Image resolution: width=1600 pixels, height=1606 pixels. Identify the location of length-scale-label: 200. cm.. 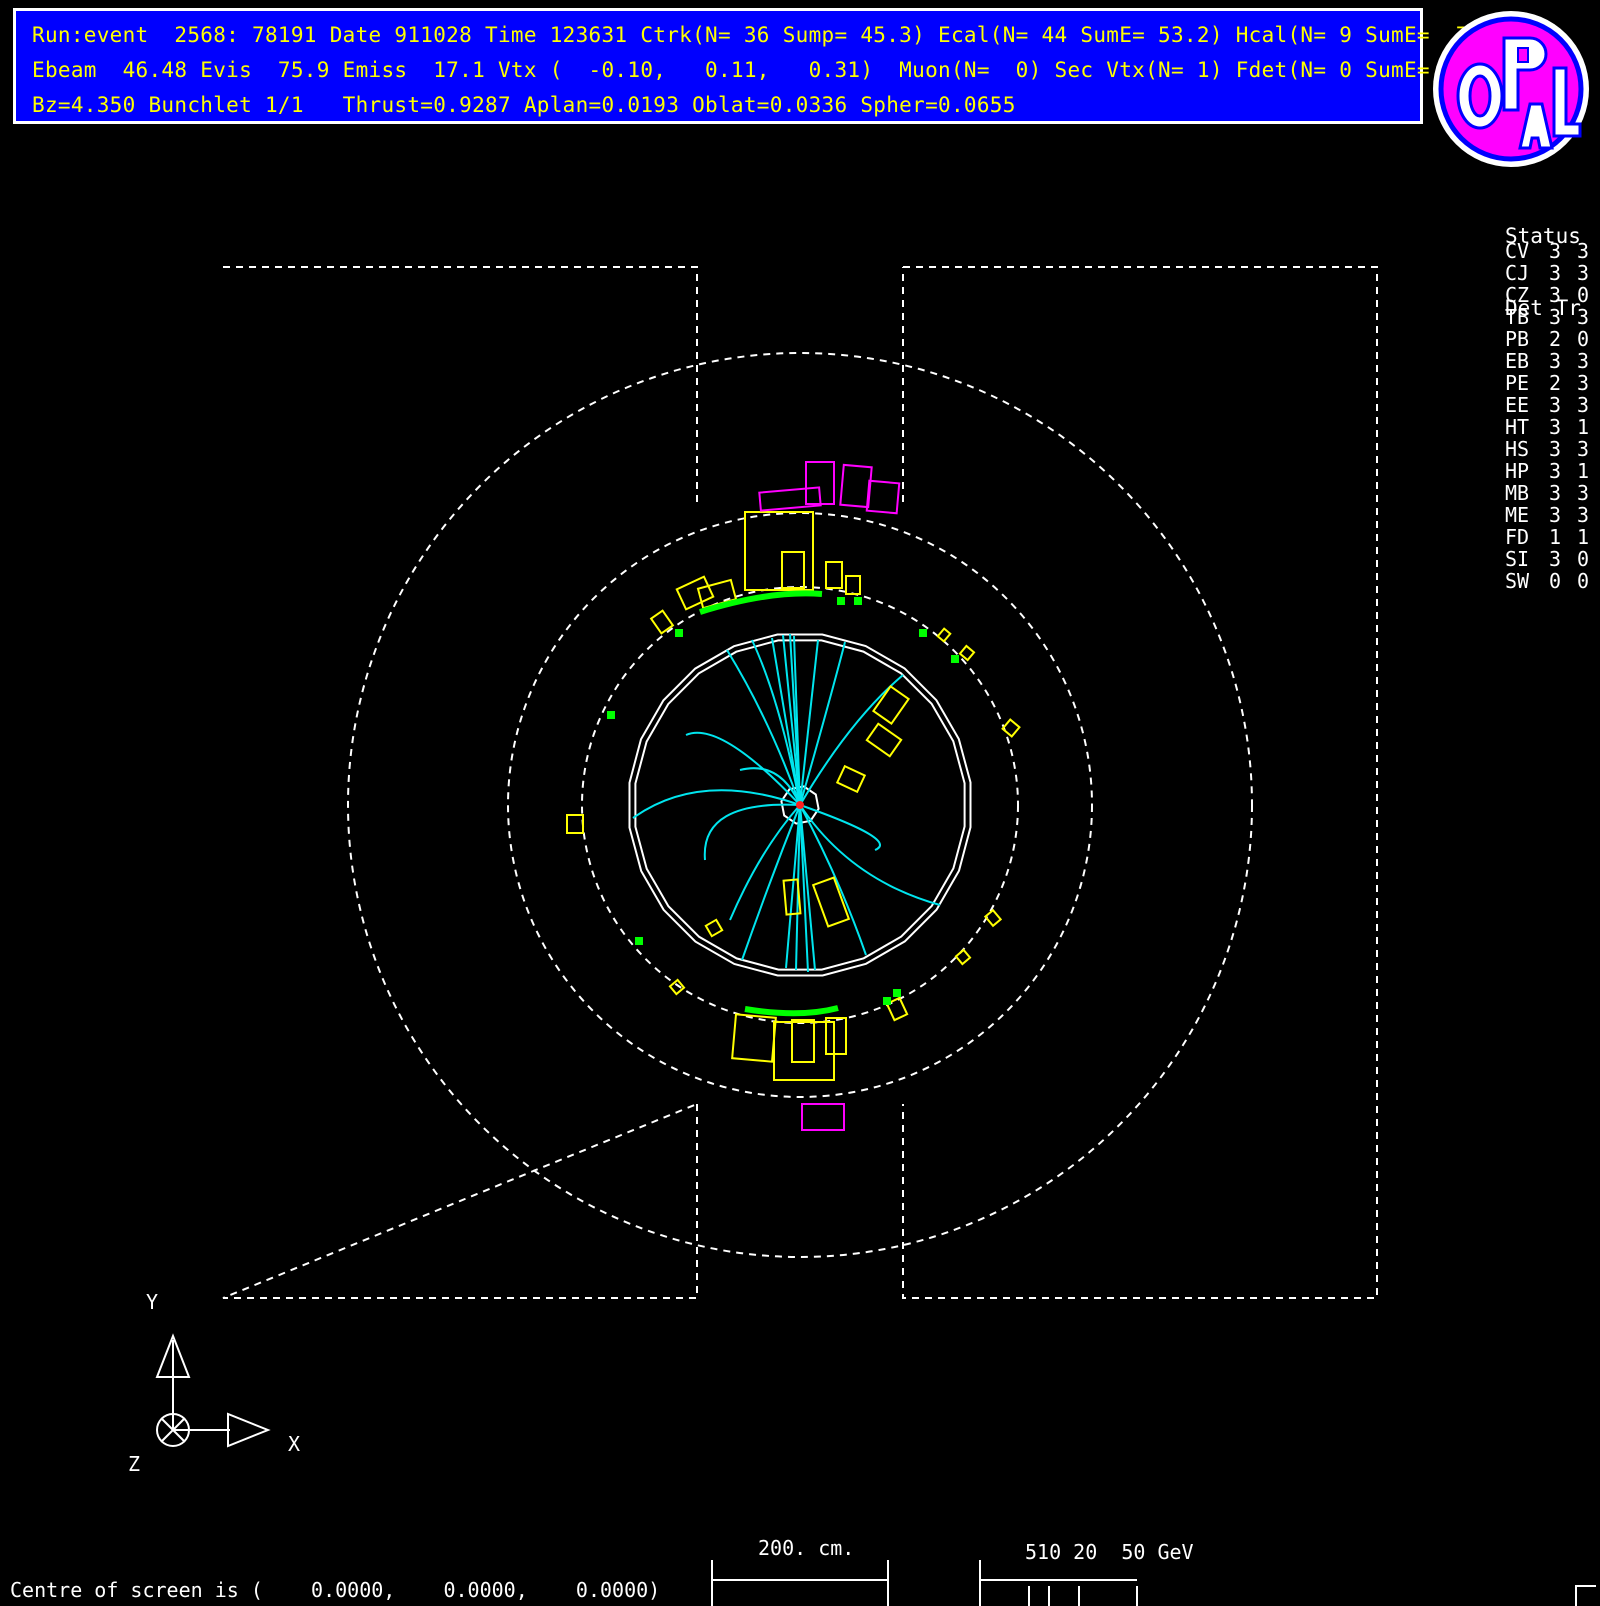
(806, 1548).